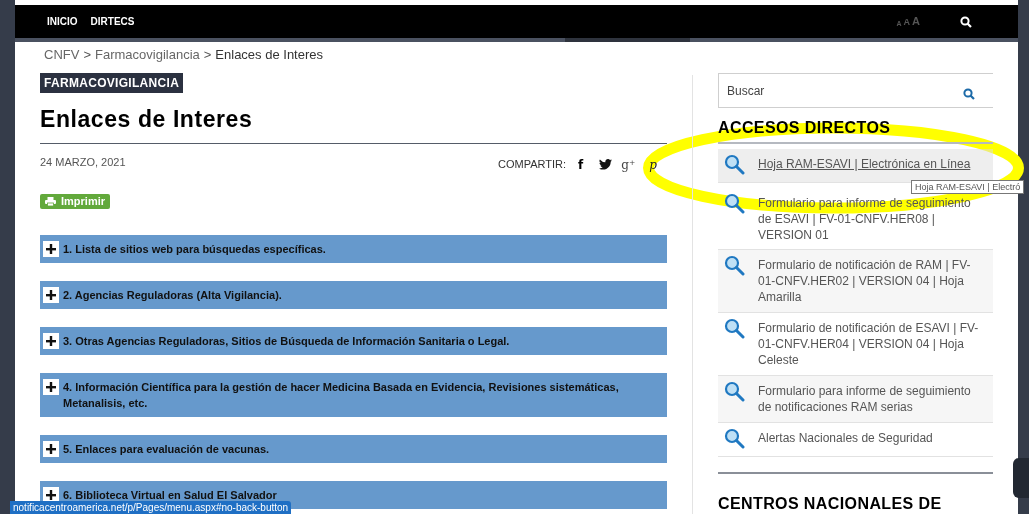 The image size is (1029, 514). What do you see at coordinates (830, 504) in the screenshot?
I see `section-heading: CENTROS NACIONALES DE` at bounding box center [830, 504].